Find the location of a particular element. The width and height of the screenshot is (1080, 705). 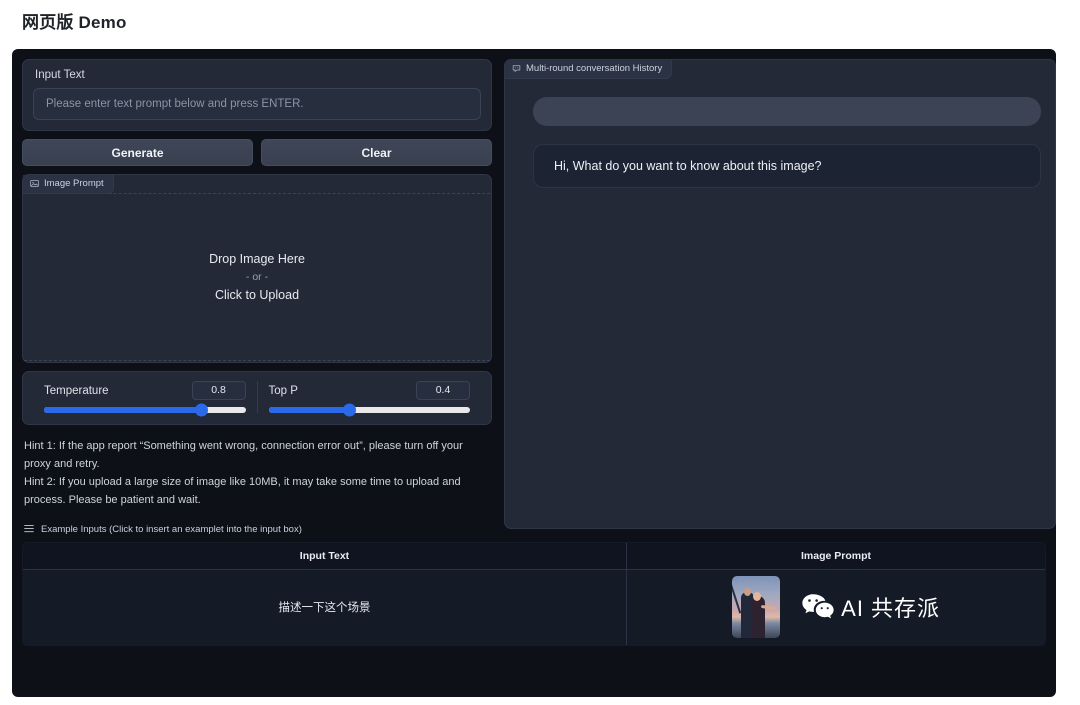

example-table-body: 描述一下这个场景 AI 共存派 is located at coordinates (534, 607).